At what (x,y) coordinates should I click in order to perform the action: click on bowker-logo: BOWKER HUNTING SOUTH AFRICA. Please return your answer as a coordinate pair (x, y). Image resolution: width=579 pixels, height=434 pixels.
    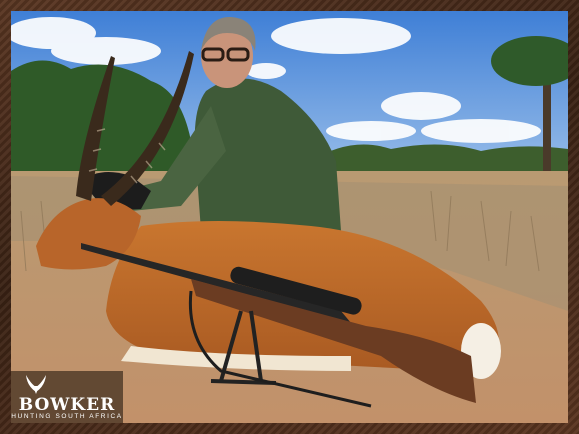
    Looking at the image, I should click on (67, 397).